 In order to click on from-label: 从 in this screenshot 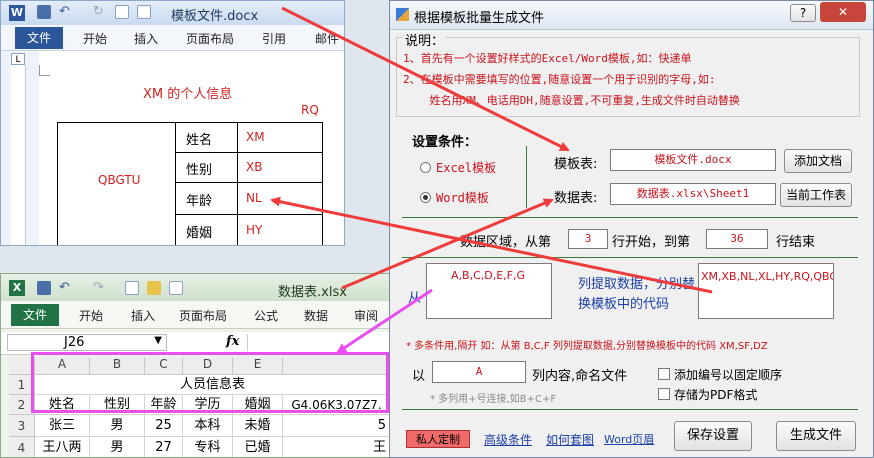, I will do `click(415, 298)`.